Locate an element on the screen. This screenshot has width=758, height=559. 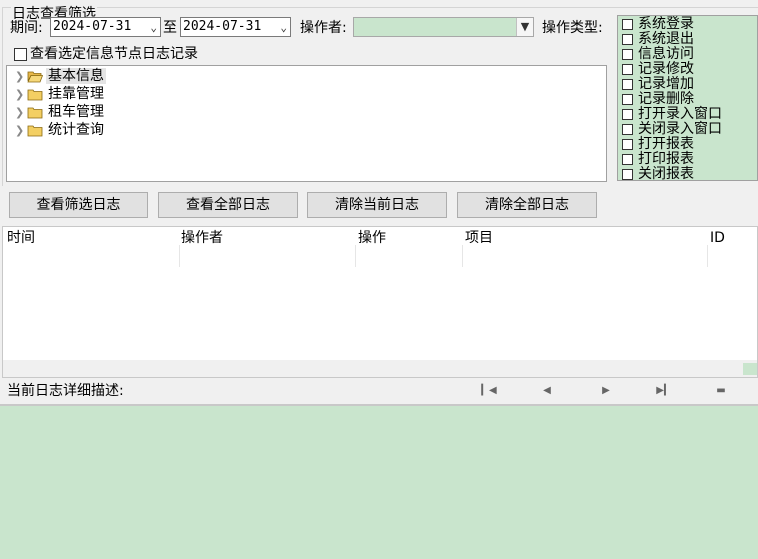
to-label: 至 is located at coordinates (170, 28).